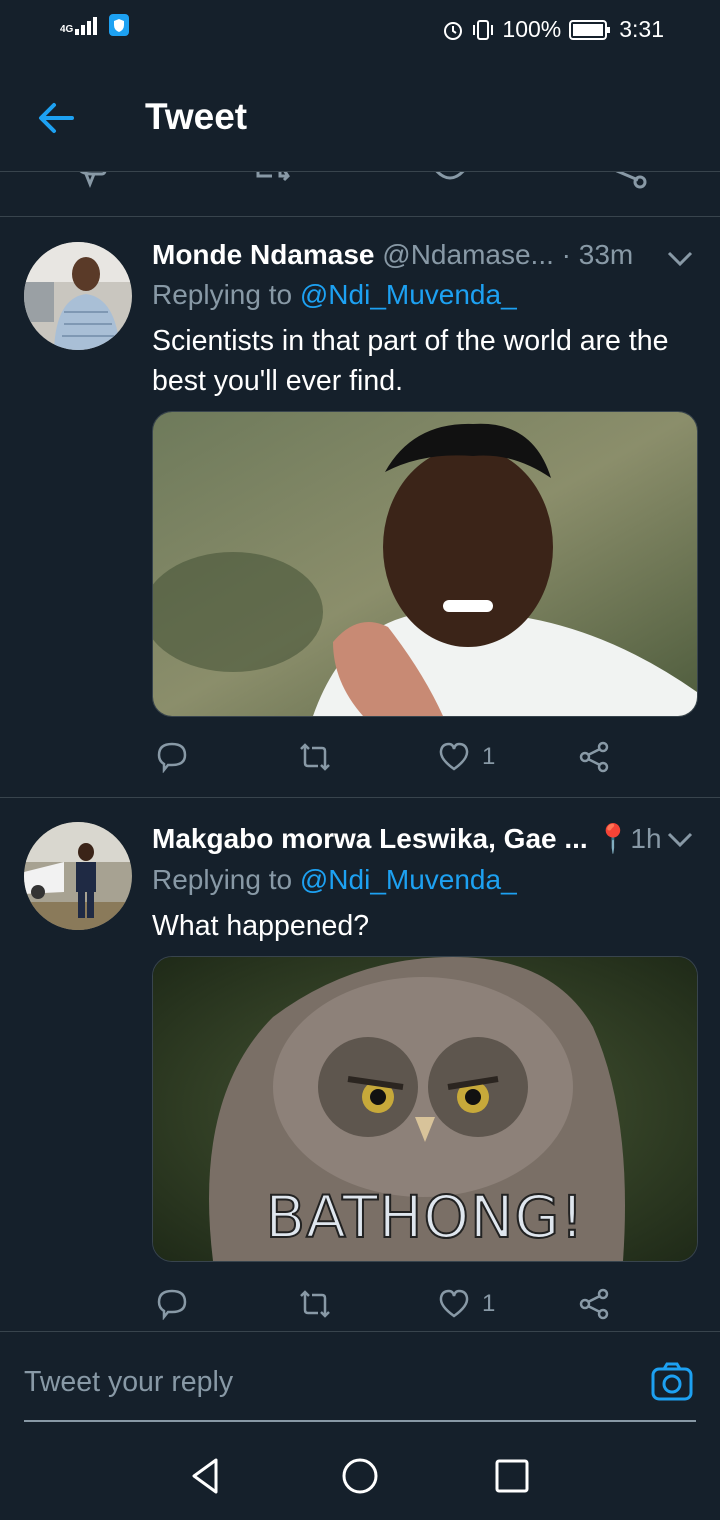 The image size is (720, 1520). I want to click on arrow-left-icon, so click(56, 118).